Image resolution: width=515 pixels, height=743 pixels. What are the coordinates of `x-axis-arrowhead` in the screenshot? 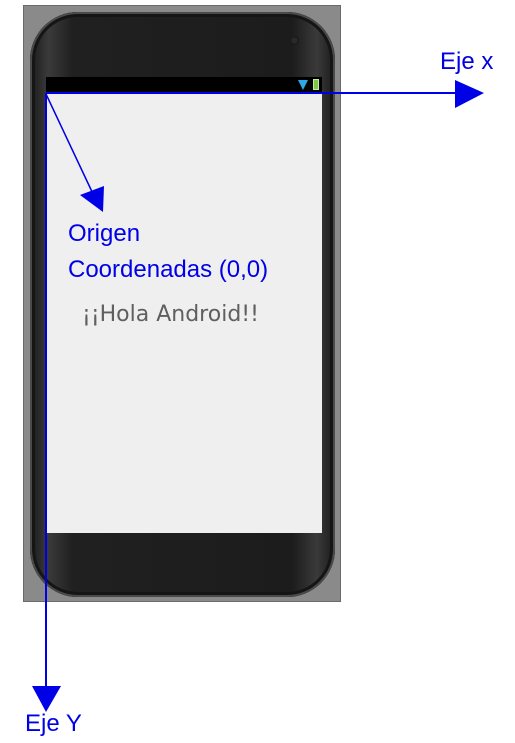 It's located at (469, 94).